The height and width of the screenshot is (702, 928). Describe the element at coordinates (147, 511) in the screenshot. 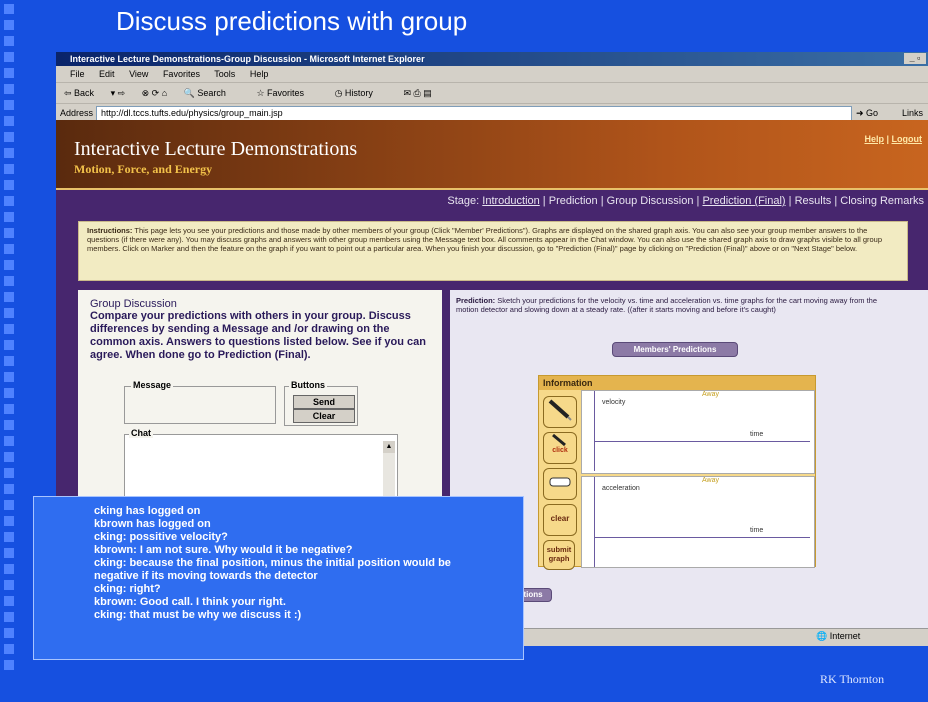

I see `chat-line: cking has logged on` at that location.